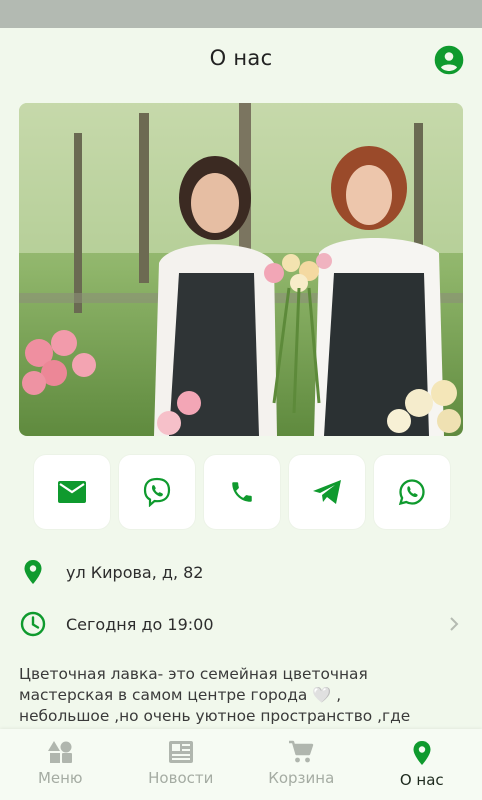  What do you see at coordinates (193, 674) in the screenshot?
I see `about-line: Цветочная лавка- это семейная цветочная` at bounding box center [193, 674].